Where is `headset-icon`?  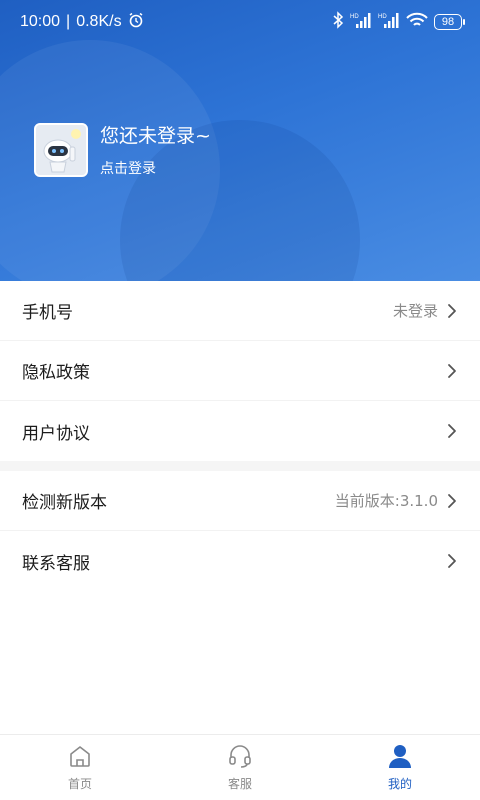
headset-icon is located at coordinates (240, 756).